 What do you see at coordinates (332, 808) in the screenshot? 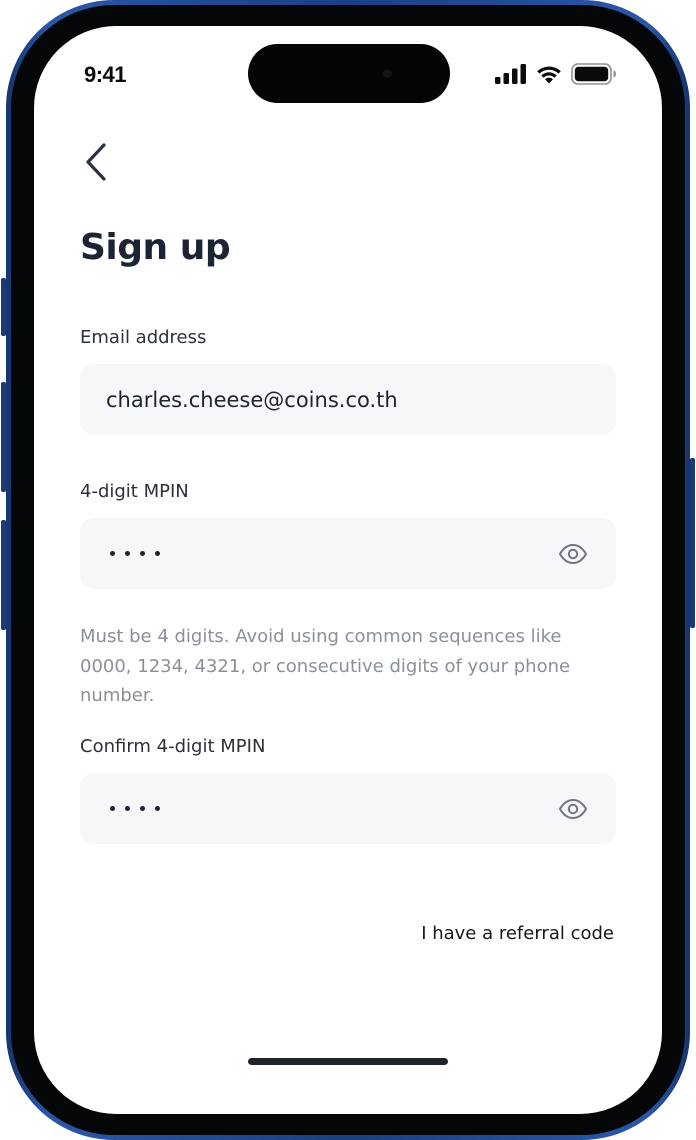
I see `confirm-mpin-masked-value` at bounding box center [332, 808].